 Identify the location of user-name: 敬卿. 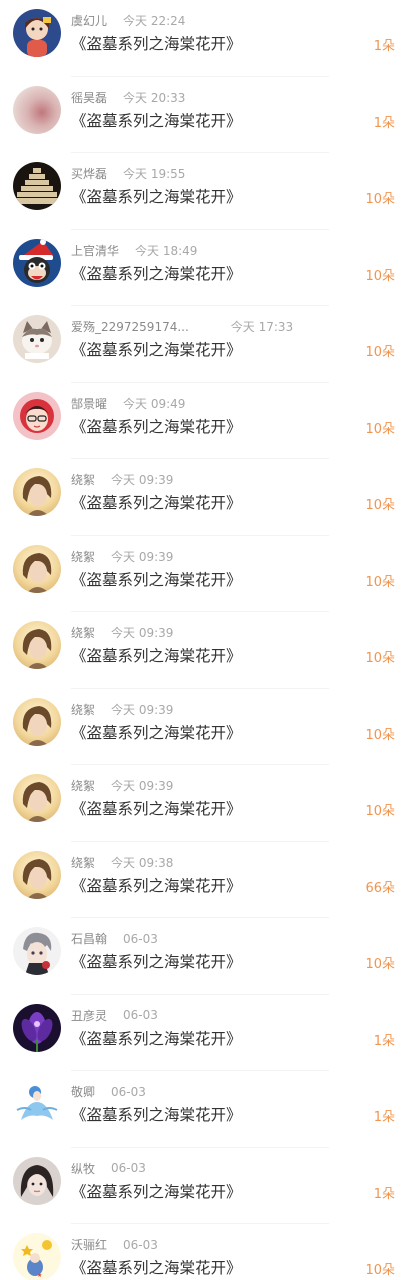
(83, 1091).